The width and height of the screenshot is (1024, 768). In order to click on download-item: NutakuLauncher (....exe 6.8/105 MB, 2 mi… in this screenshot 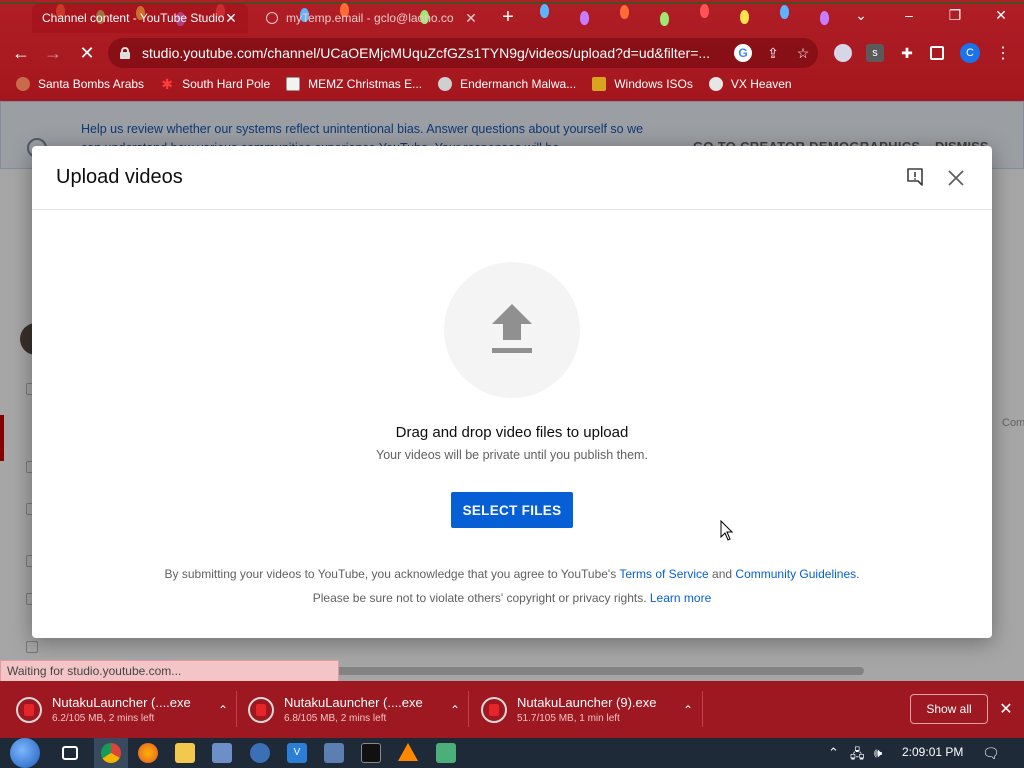, I will do `click(354, 709)`.